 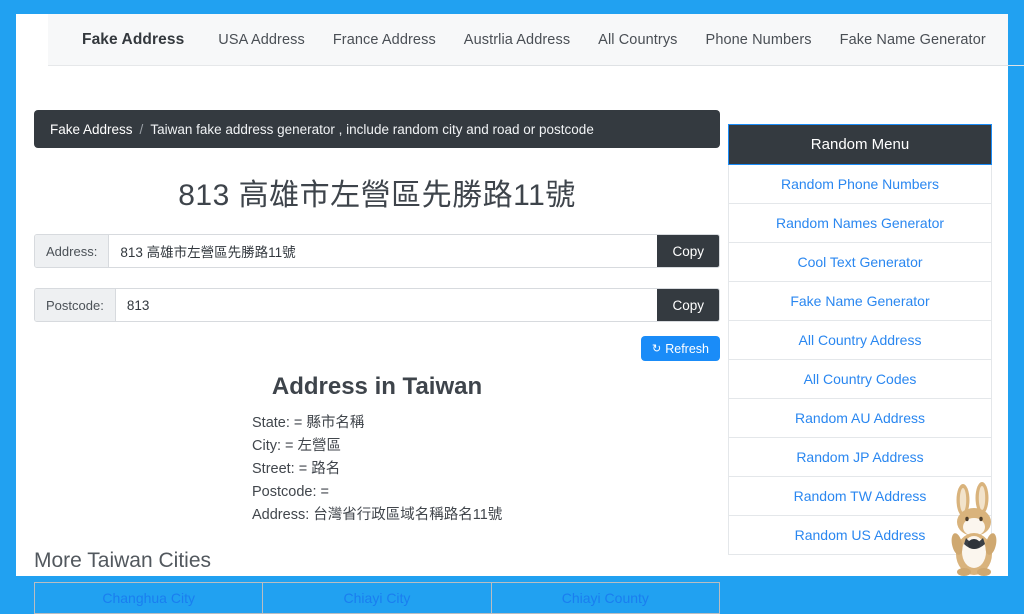 What do you see at coordinates (308, 423) in the screenshot?
I see `detail-line-state: State: = 縣市名稱` at bounding box center [308, 423].